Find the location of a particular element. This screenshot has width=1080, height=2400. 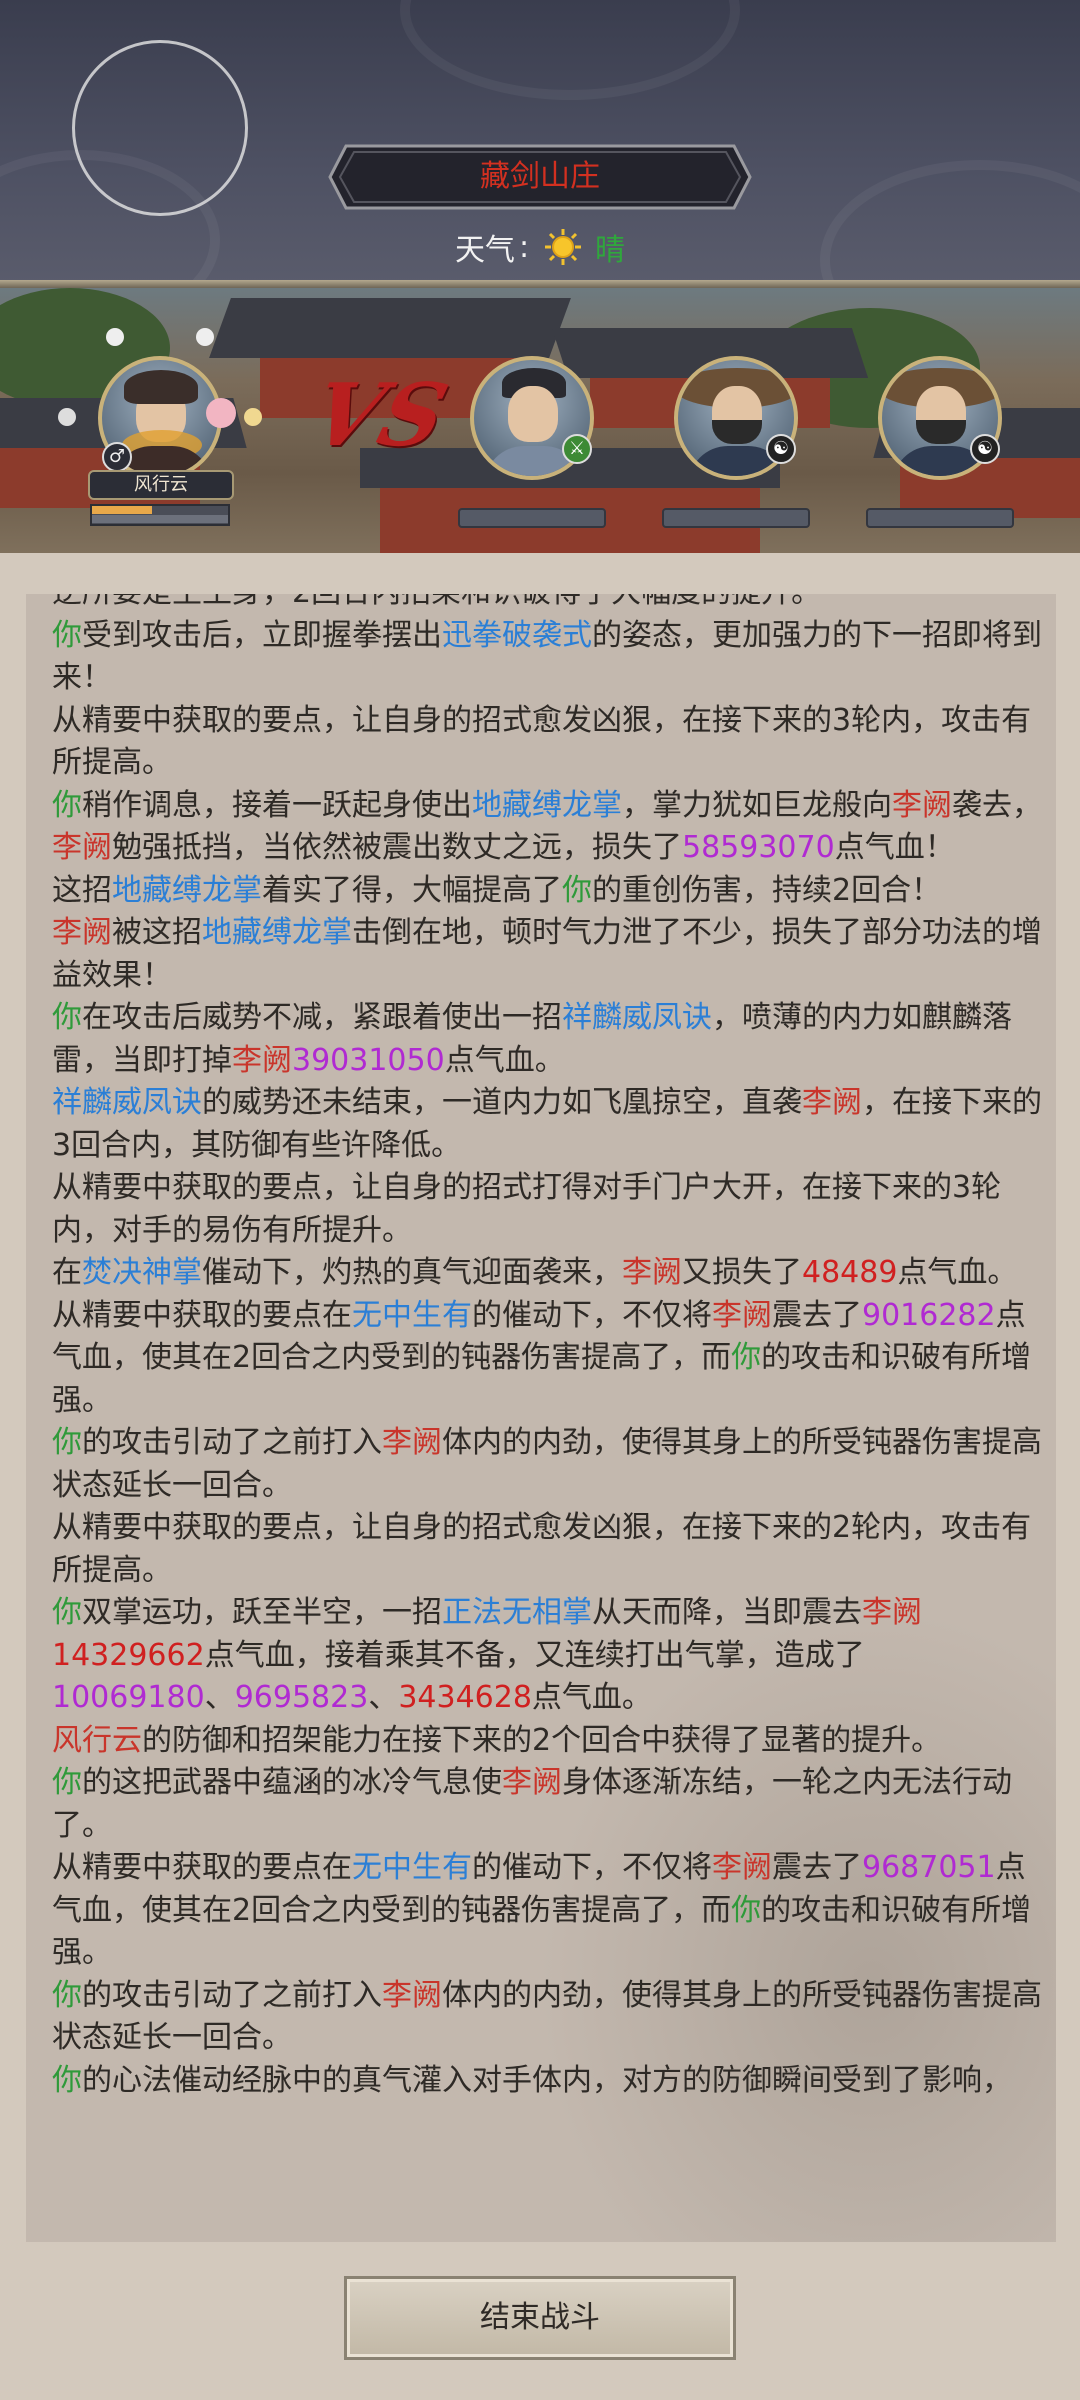

log-highlight: 9687051 is located at coordinates (929, 1867).